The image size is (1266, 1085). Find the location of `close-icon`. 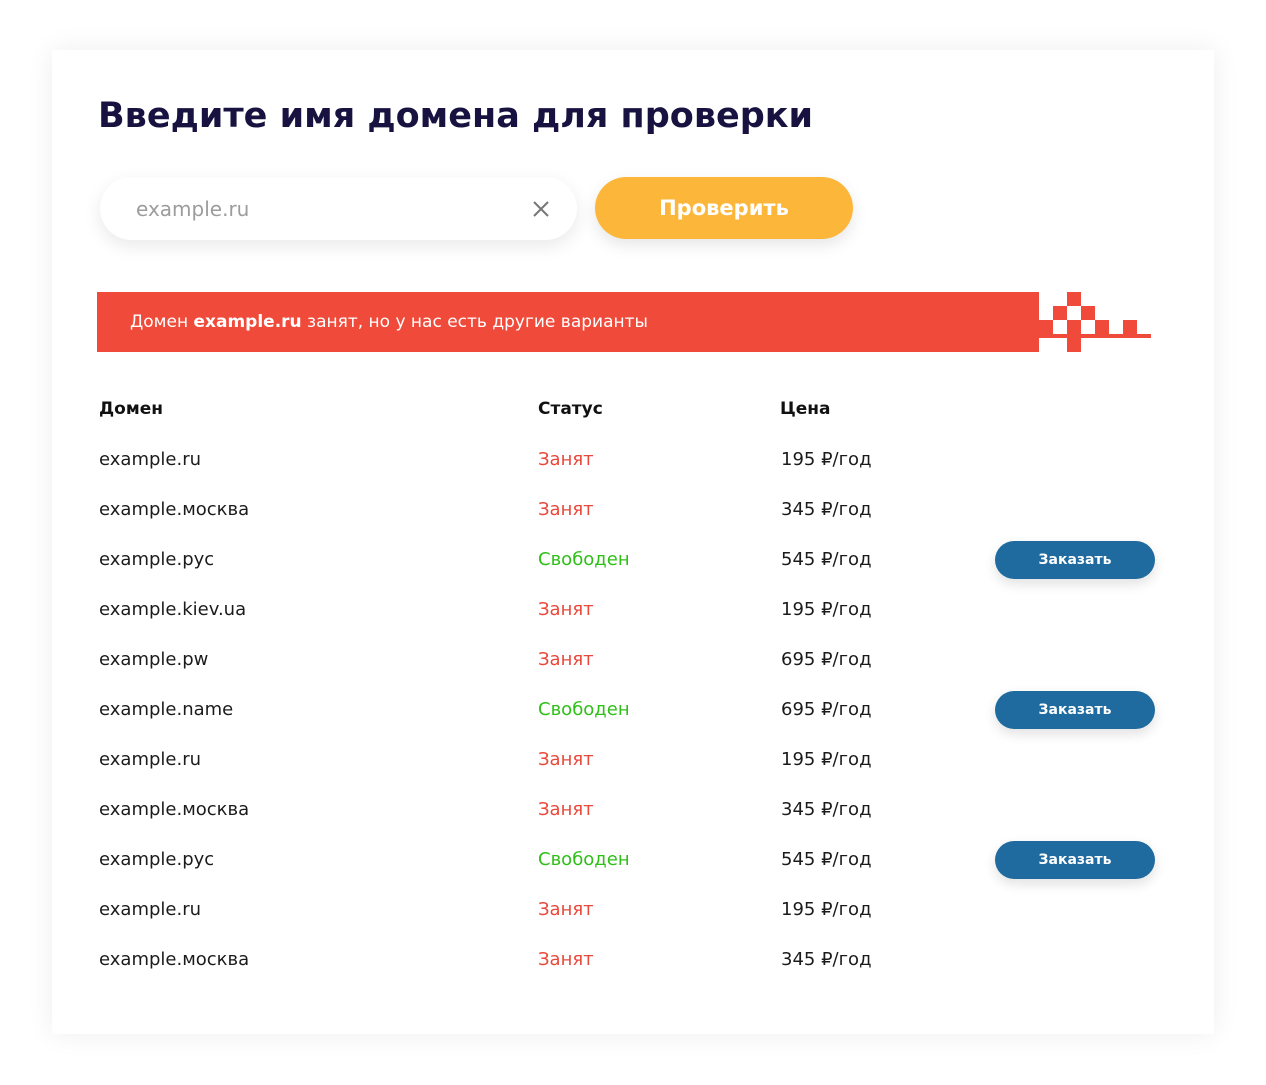

close-icon is located at coordinates (541, 209).